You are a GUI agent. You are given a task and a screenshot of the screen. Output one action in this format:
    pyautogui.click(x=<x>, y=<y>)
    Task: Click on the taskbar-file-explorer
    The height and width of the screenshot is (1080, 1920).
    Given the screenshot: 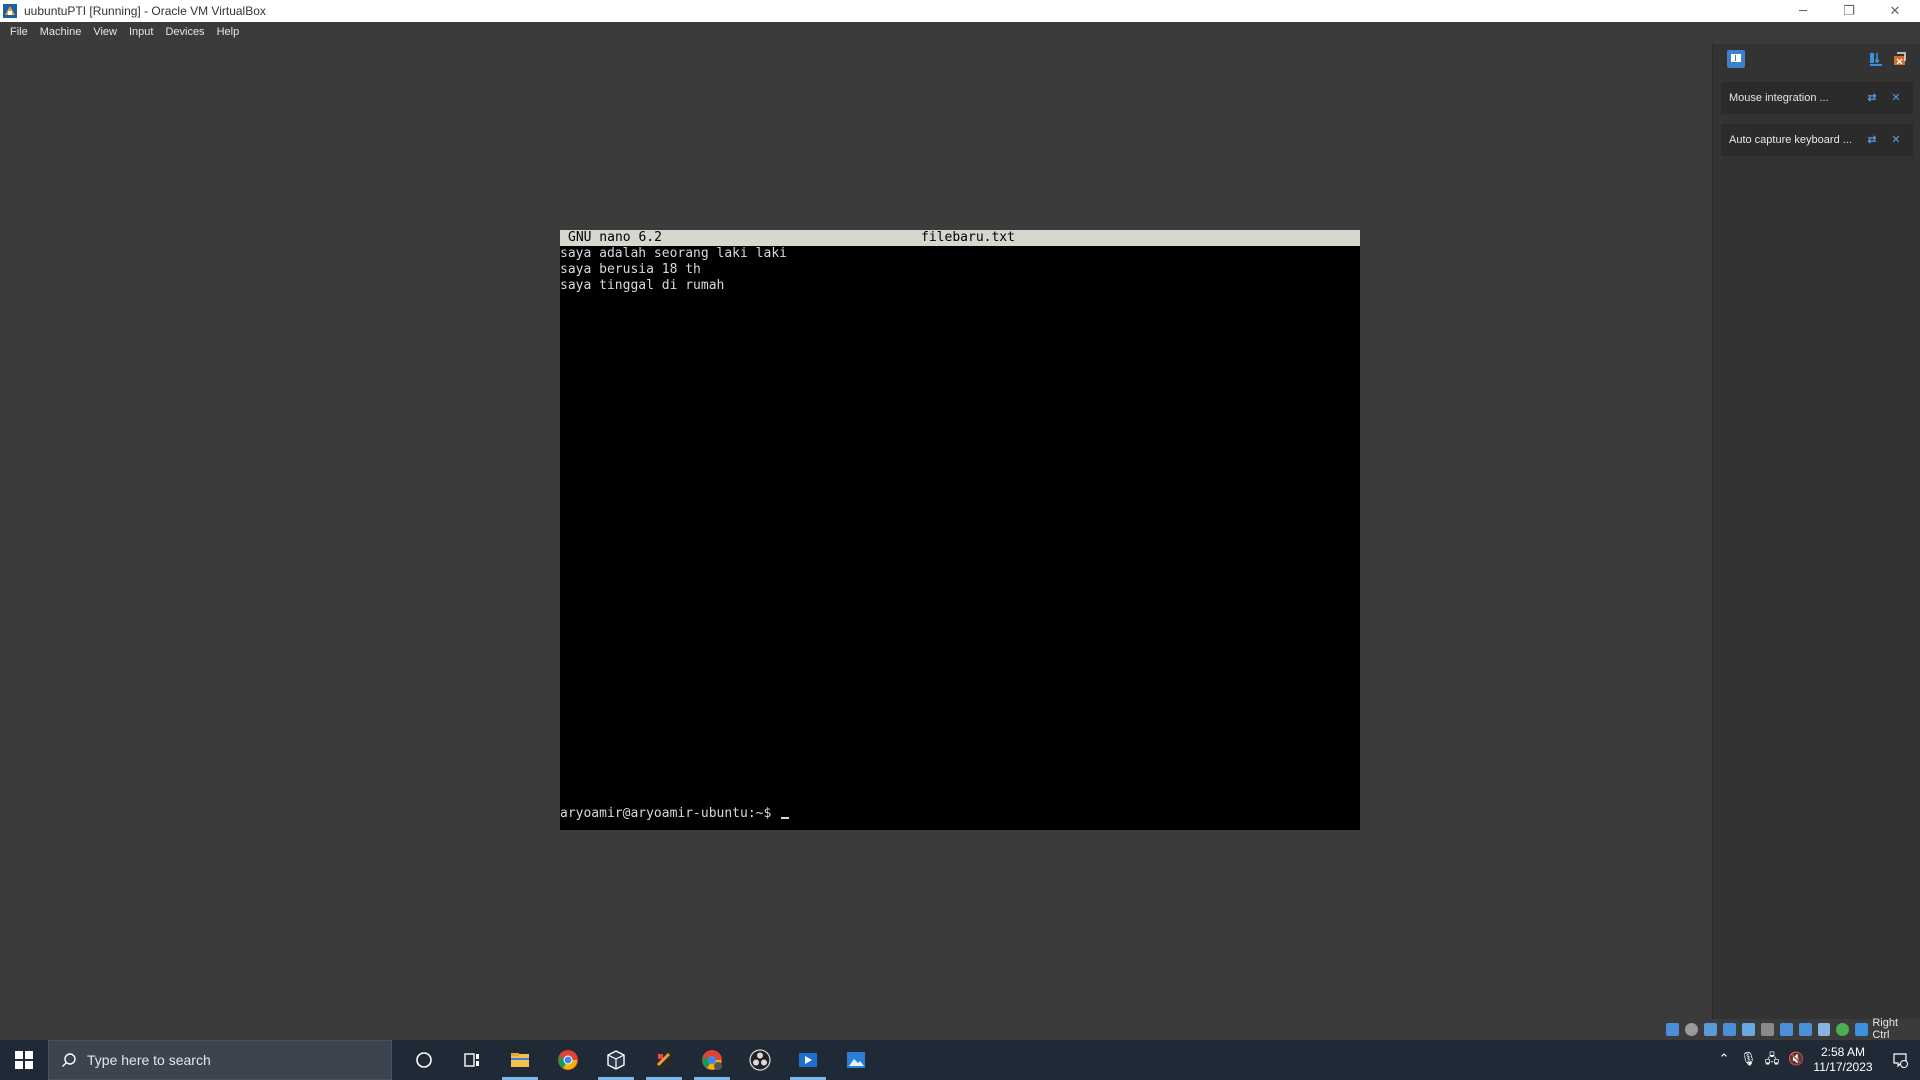 What is the action you would take?
    pyautogui.click(x=520, y=1060)
    